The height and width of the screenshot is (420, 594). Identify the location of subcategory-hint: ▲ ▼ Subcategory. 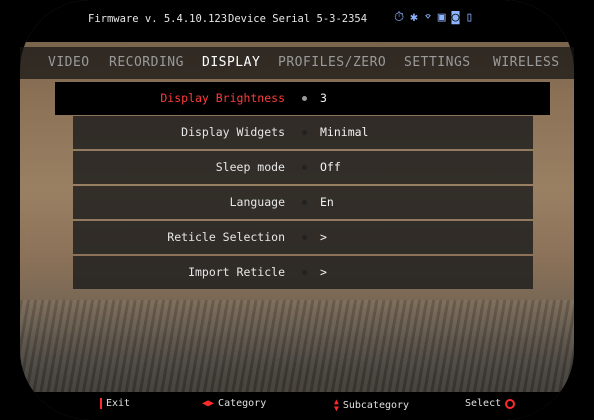
(372, 405).